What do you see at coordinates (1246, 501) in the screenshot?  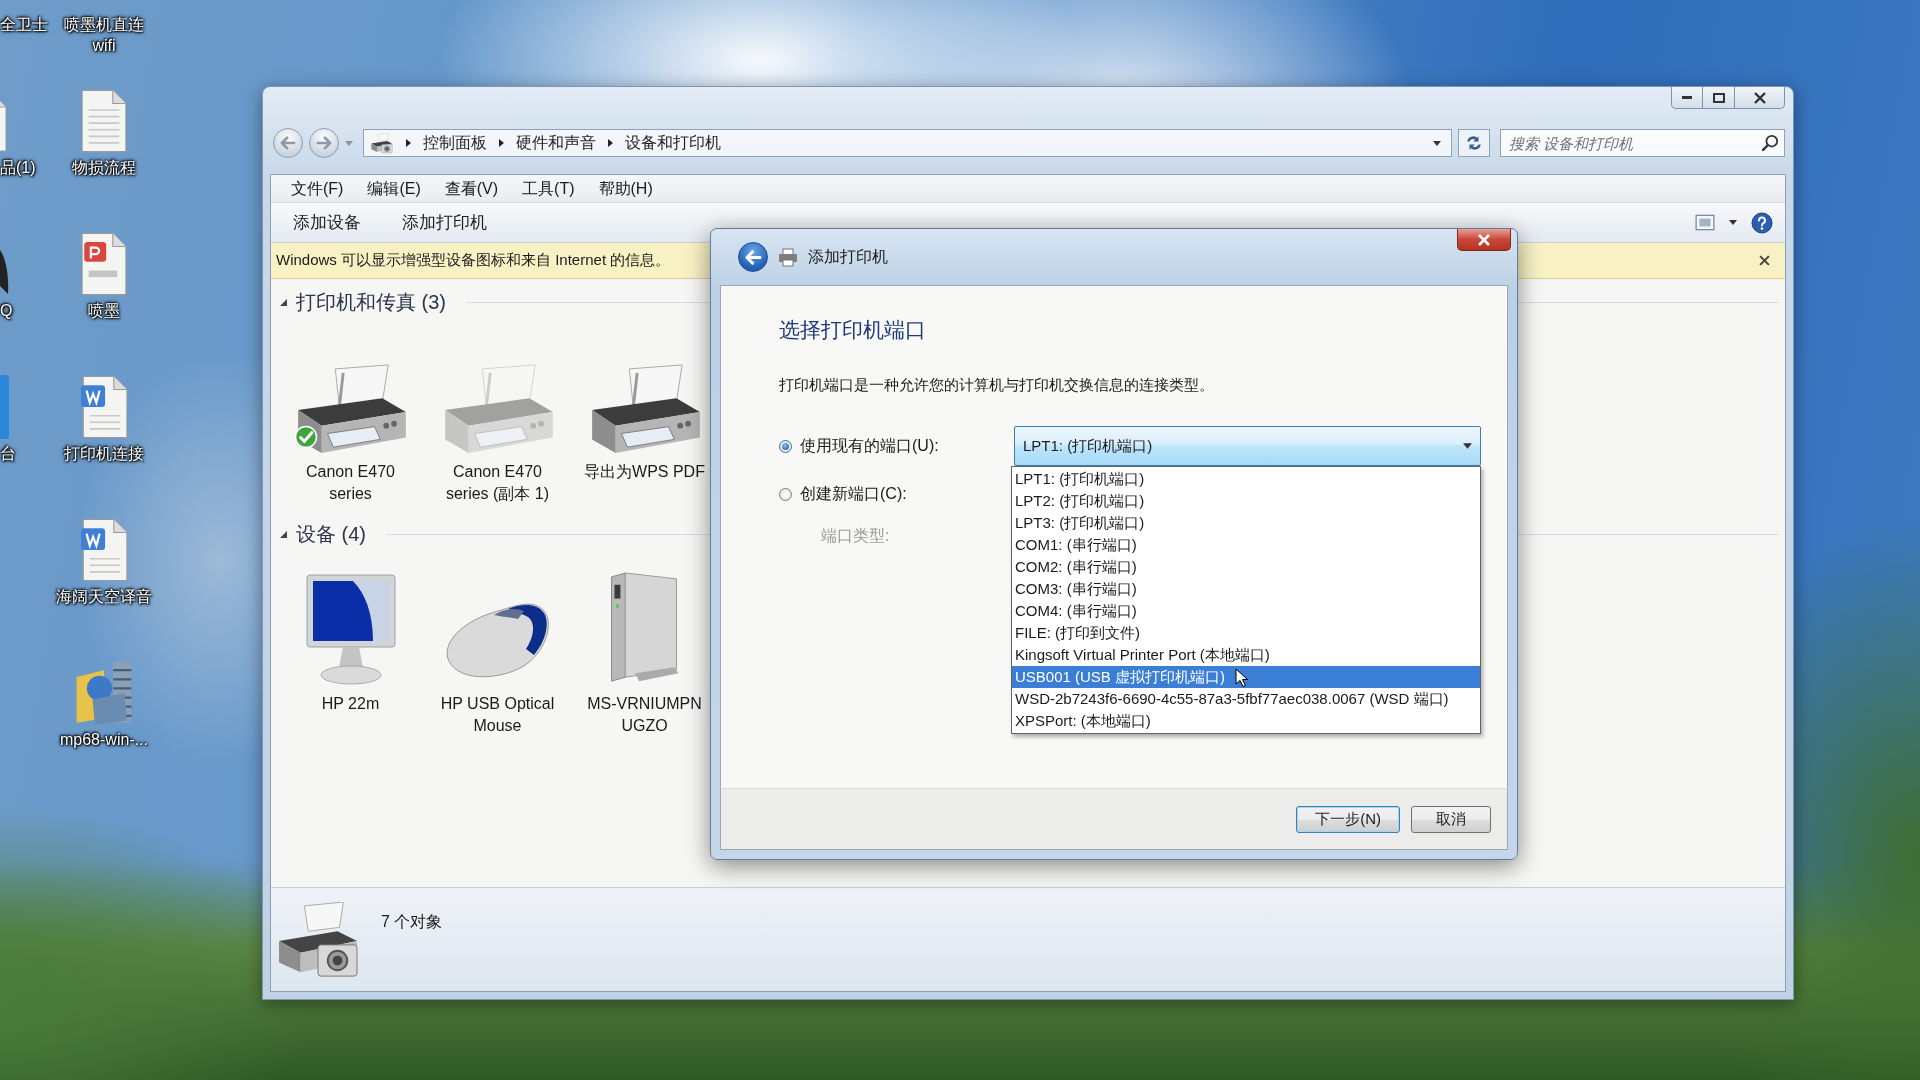 I see `dropdown-option: LPT2: (打印机端口)` at bounding box center [1246, 501].